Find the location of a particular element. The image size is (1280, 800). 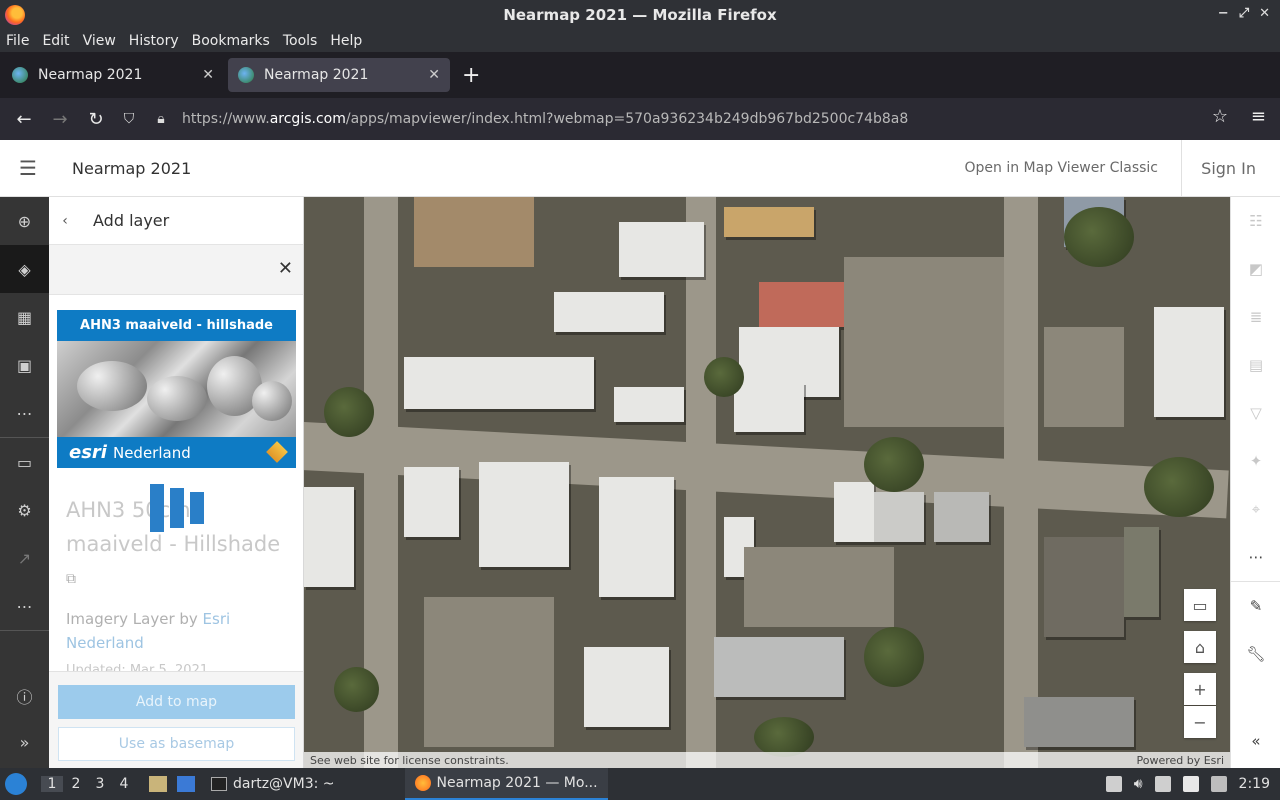

table-icon: ▦ is located at coordinates (24, 317).